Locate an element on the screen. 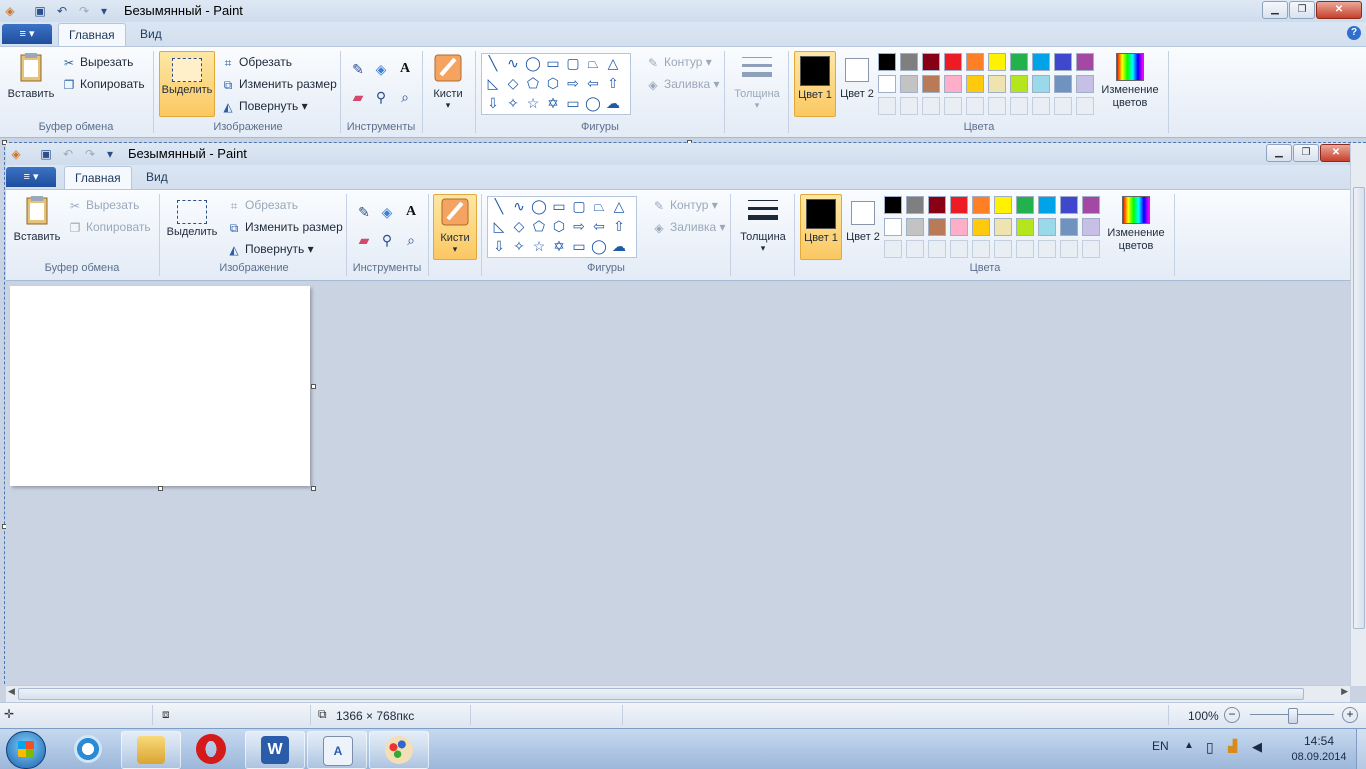 Image resolution: width=1366 pixels, height=769 pixels. start-button is located at coordinates (26, 750).